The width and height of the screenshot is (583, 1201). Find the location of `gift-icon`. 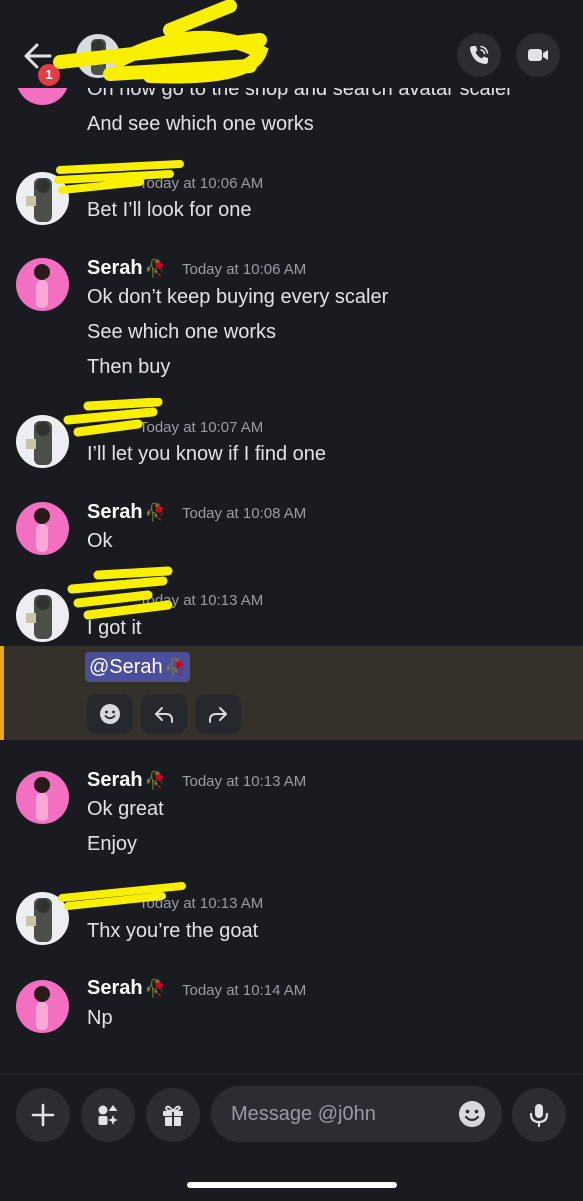

gift-icon is located at coordinates (173, 1115).